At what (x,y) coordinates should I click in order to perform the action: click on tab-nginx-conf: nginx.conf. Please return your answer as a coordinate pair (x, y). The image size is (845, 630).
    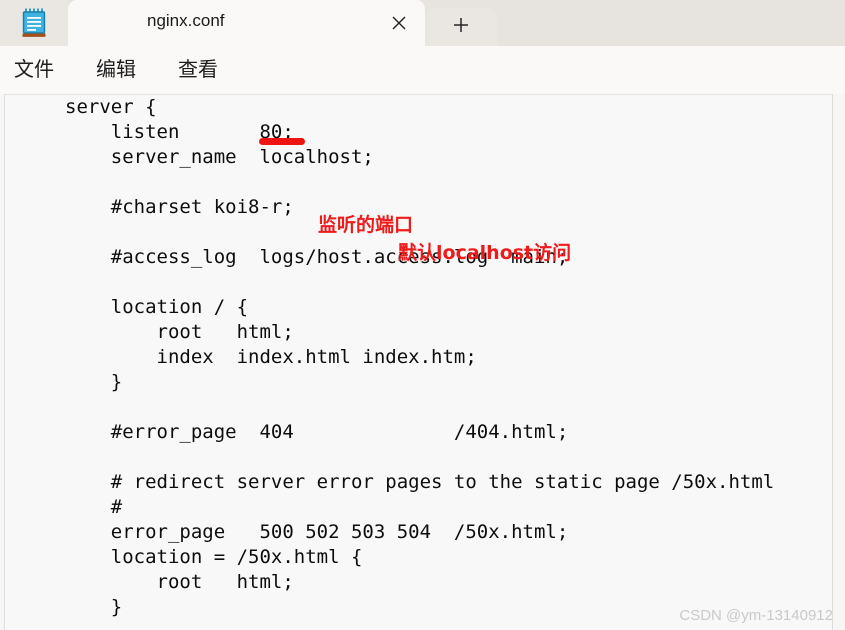
    Looking at the image, I should click on (246, 23).